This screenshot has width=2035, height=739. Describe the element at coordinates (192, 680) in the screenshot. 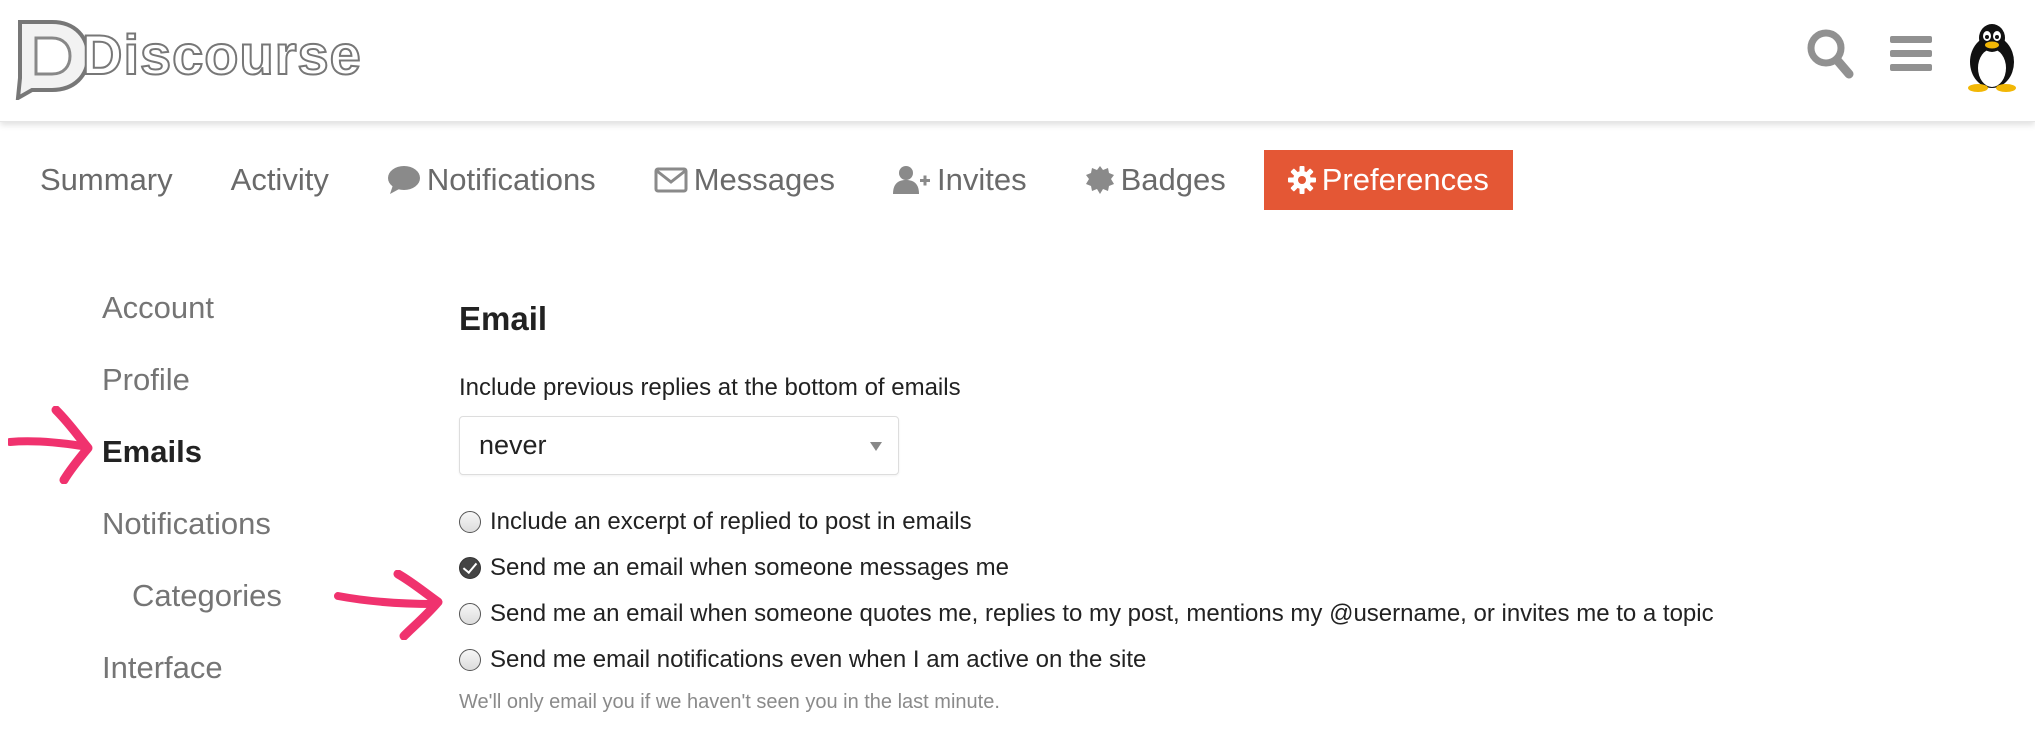

I see `sidebar-item-interface: Interface` at that location.